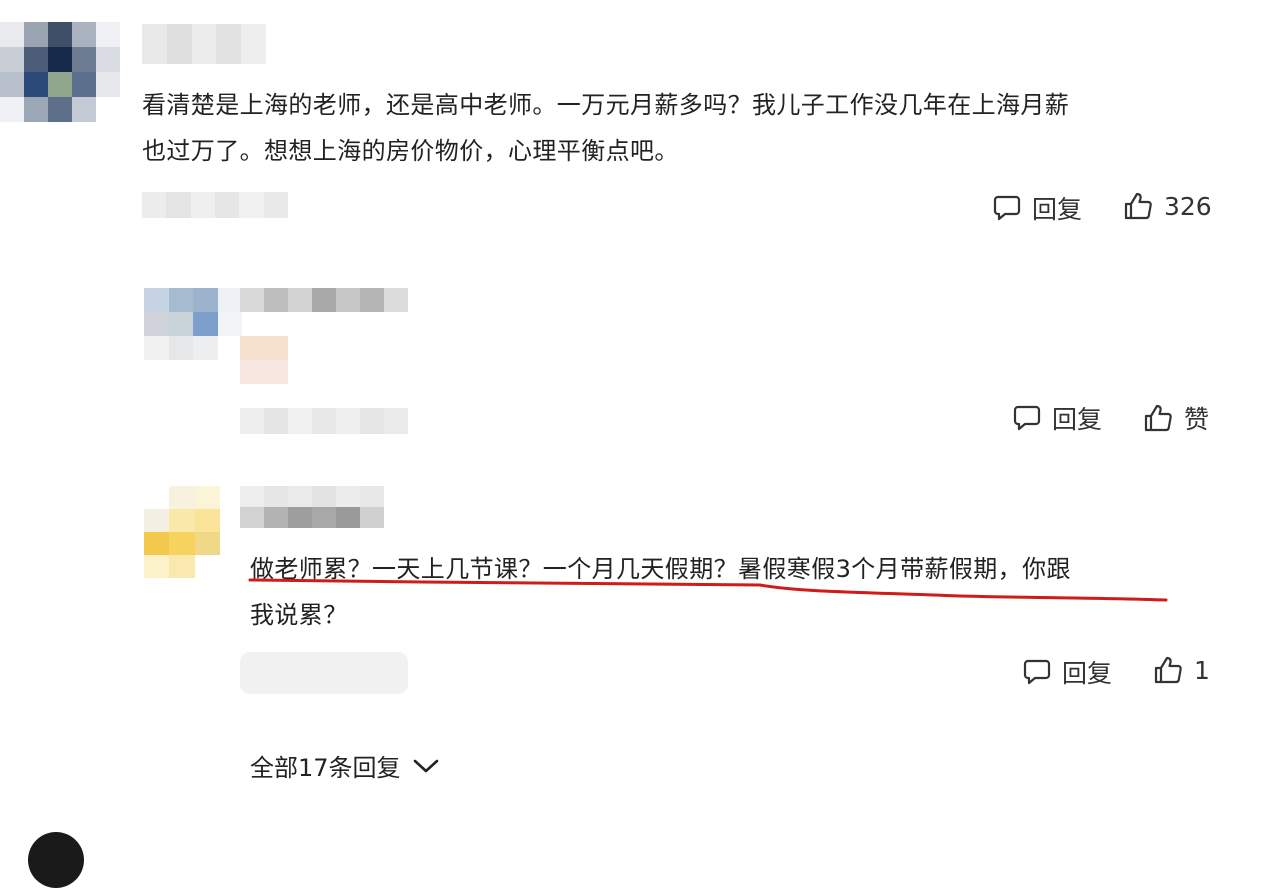 Image resolution: width=1284 pixels, height=888 pixels. I want to click on like-count: 1, so click(1202, 670).